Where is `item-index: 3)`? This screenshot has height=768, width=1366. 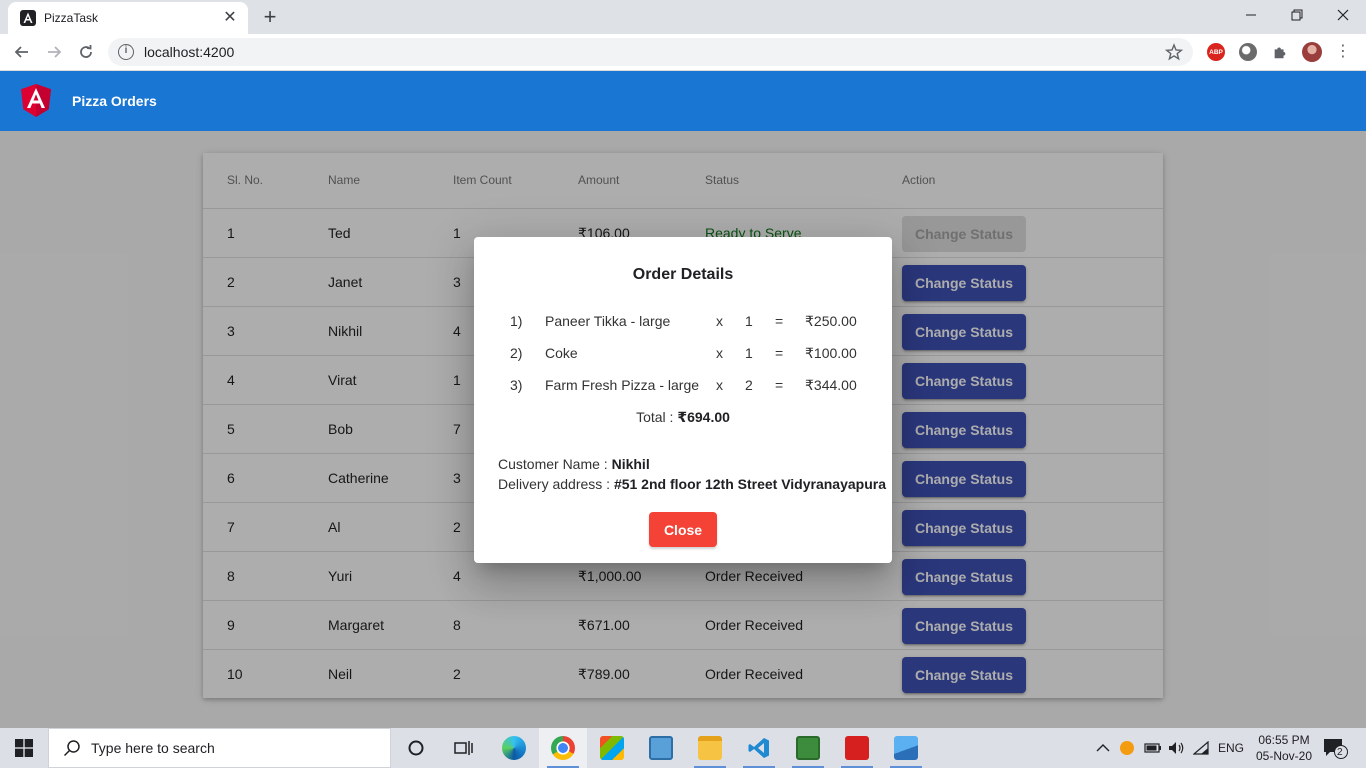
item-index: 3) is located at coordinates (516, 385).